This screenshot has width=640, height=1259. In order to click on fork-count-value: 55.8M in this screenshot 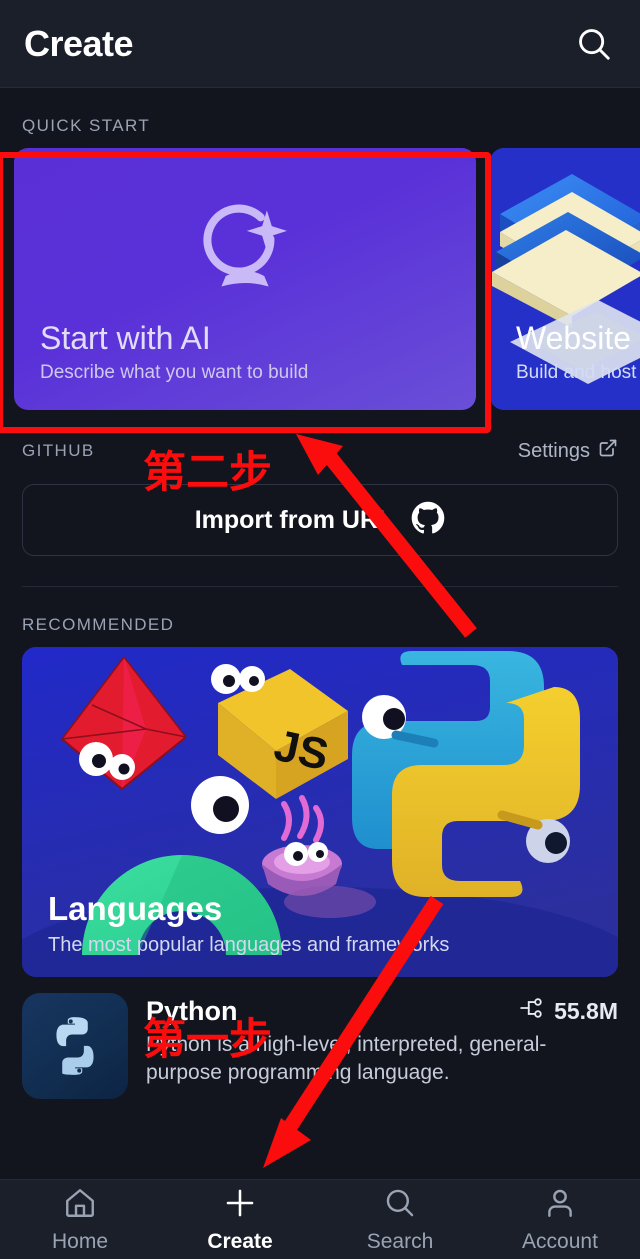, I will do `click(586, 1010)`.